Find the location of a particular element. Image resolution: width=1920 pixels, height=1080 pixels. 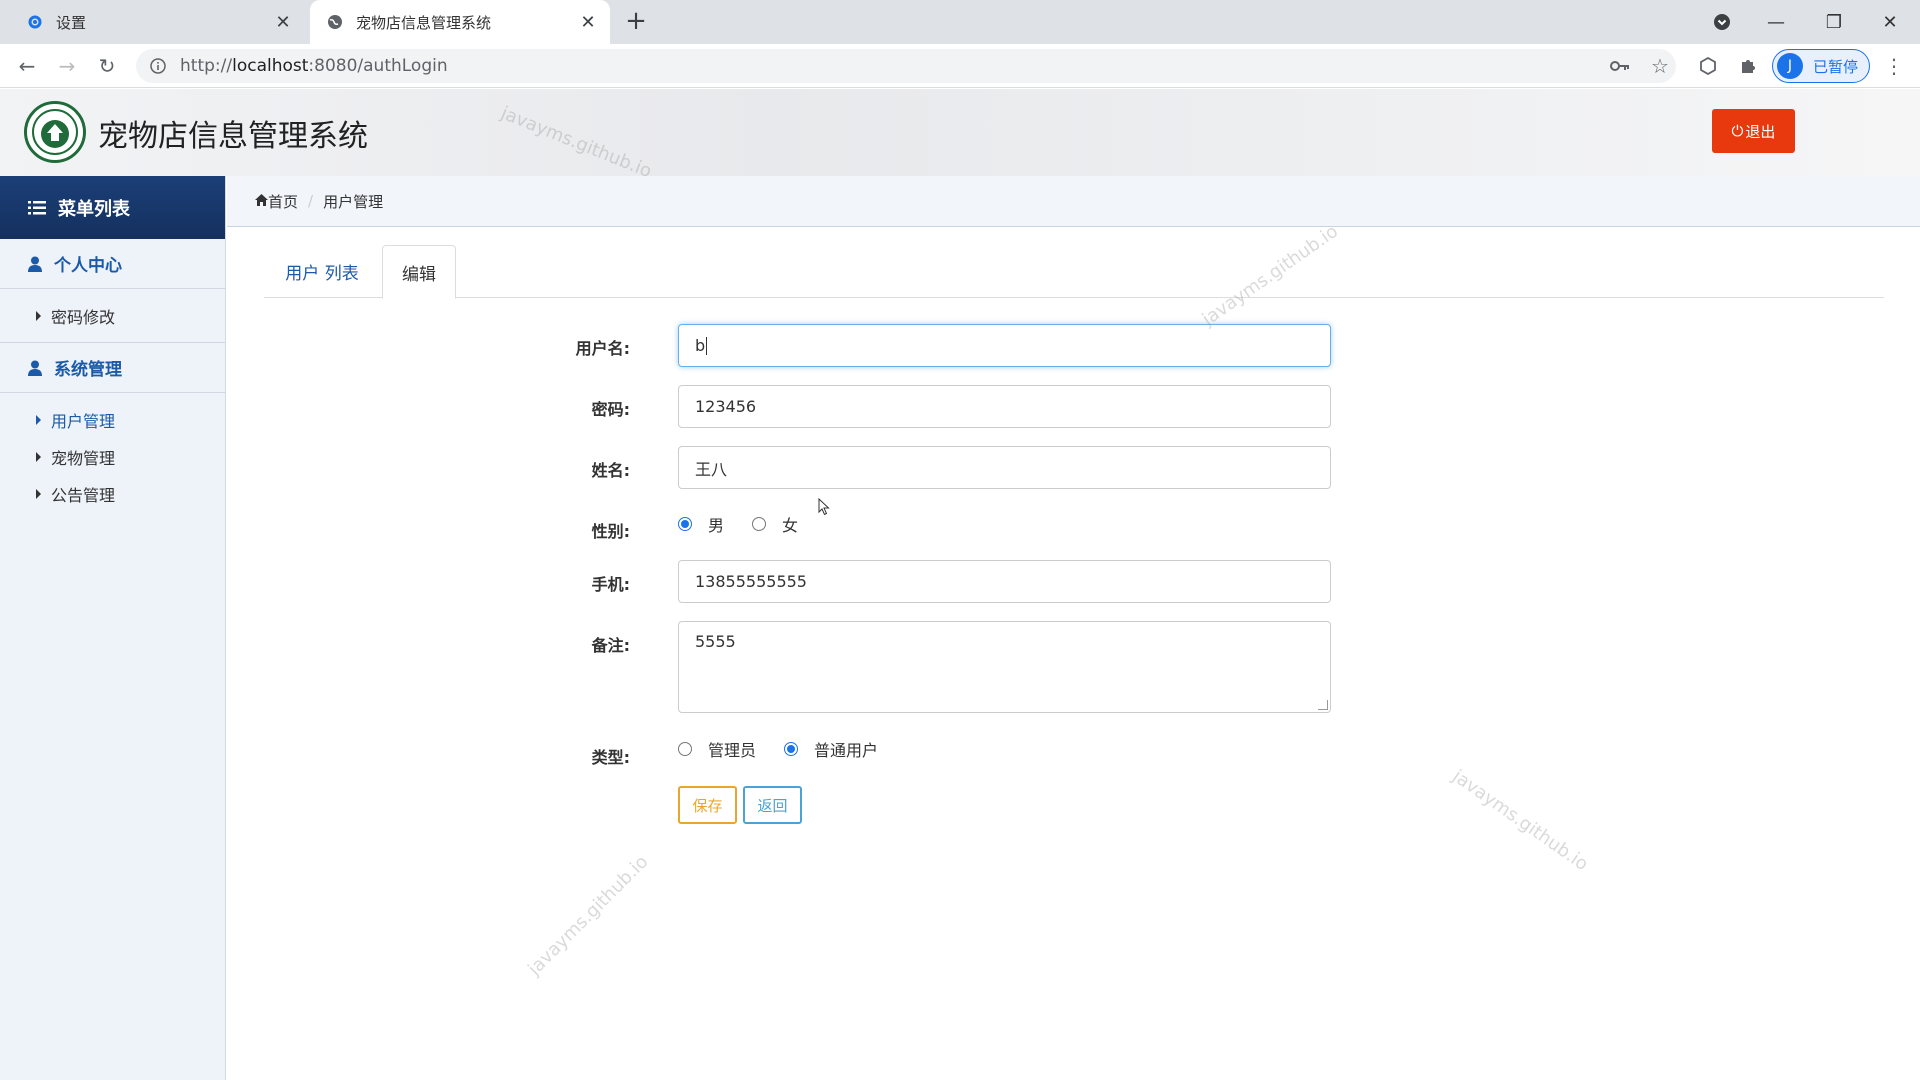

logo is located at coordinates (55, 132).